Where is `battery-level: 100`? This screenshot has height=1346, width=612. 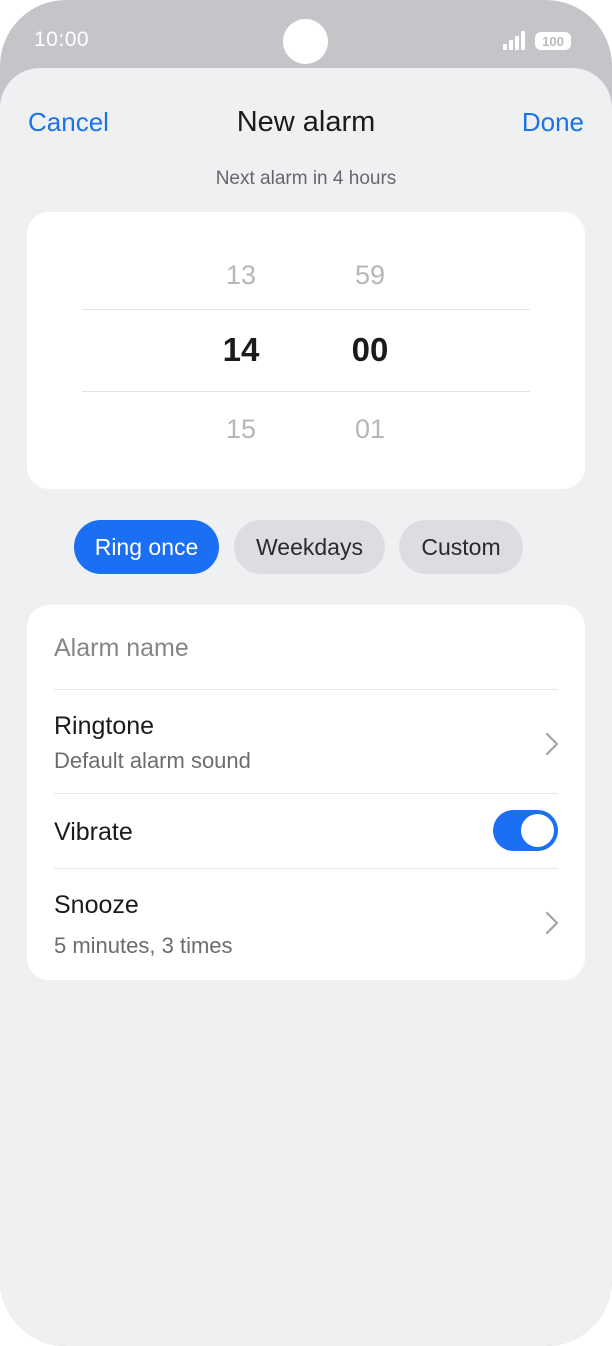 battery-level: 100 is located at coordinates (553, 41).